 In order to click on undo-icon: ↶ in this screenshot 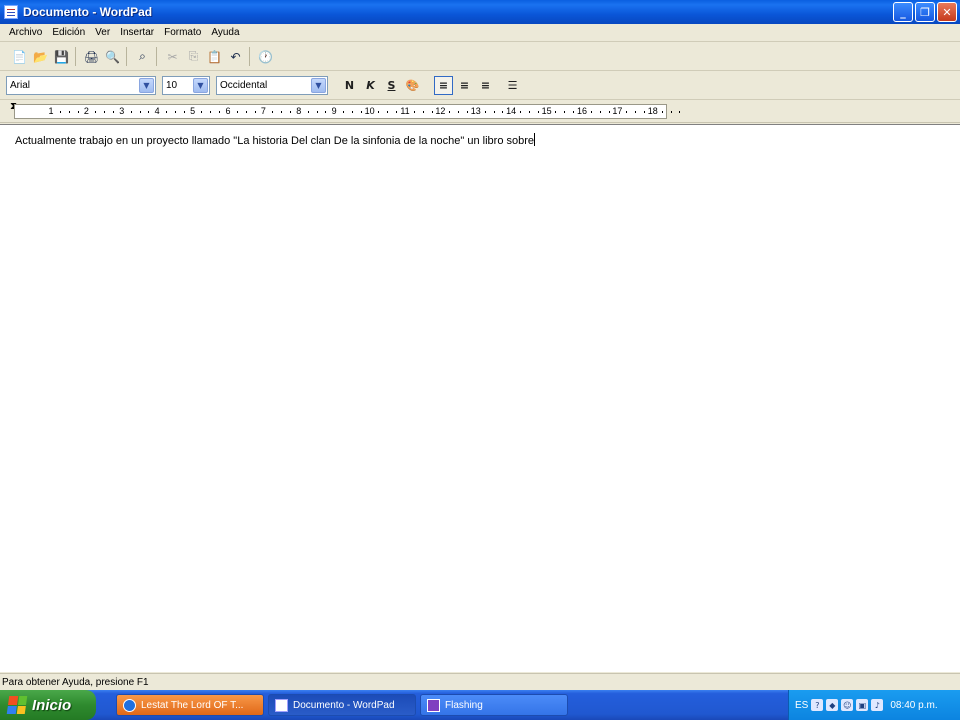, I will do `click(235, 56)`.